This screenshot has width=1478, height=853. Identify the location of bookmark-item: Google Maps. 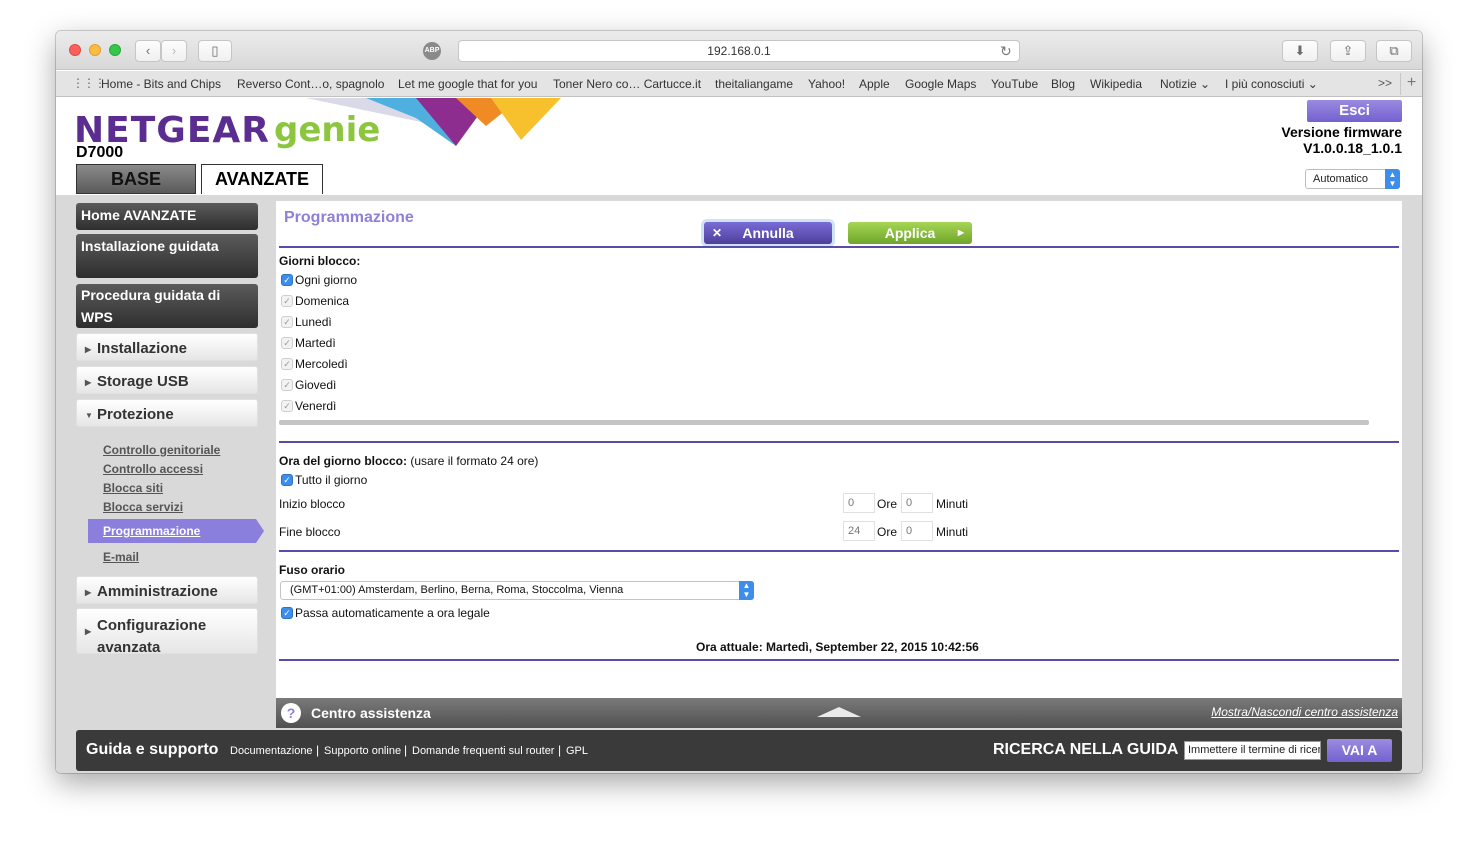
(940, 84).